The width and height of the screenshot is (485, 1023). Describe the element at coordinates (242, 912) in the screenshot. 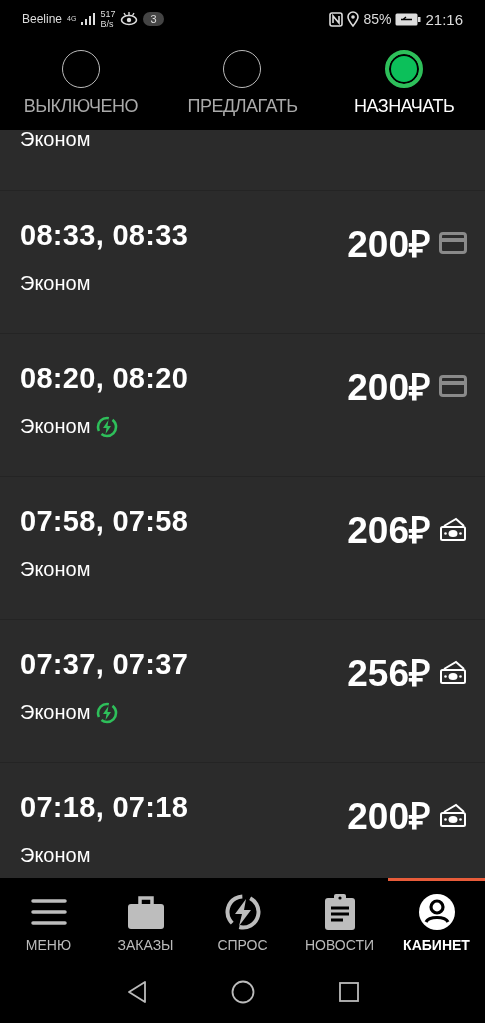

I see `lightning-icon` at that location.